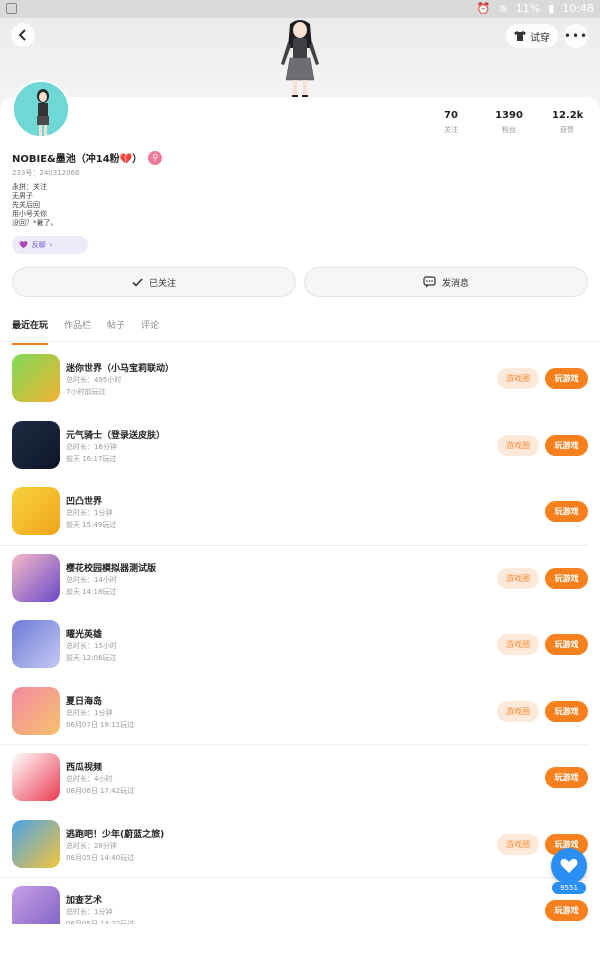 This screenshot has height=960, width=600. I want to click on like-count: 9551, so click(569, 888).